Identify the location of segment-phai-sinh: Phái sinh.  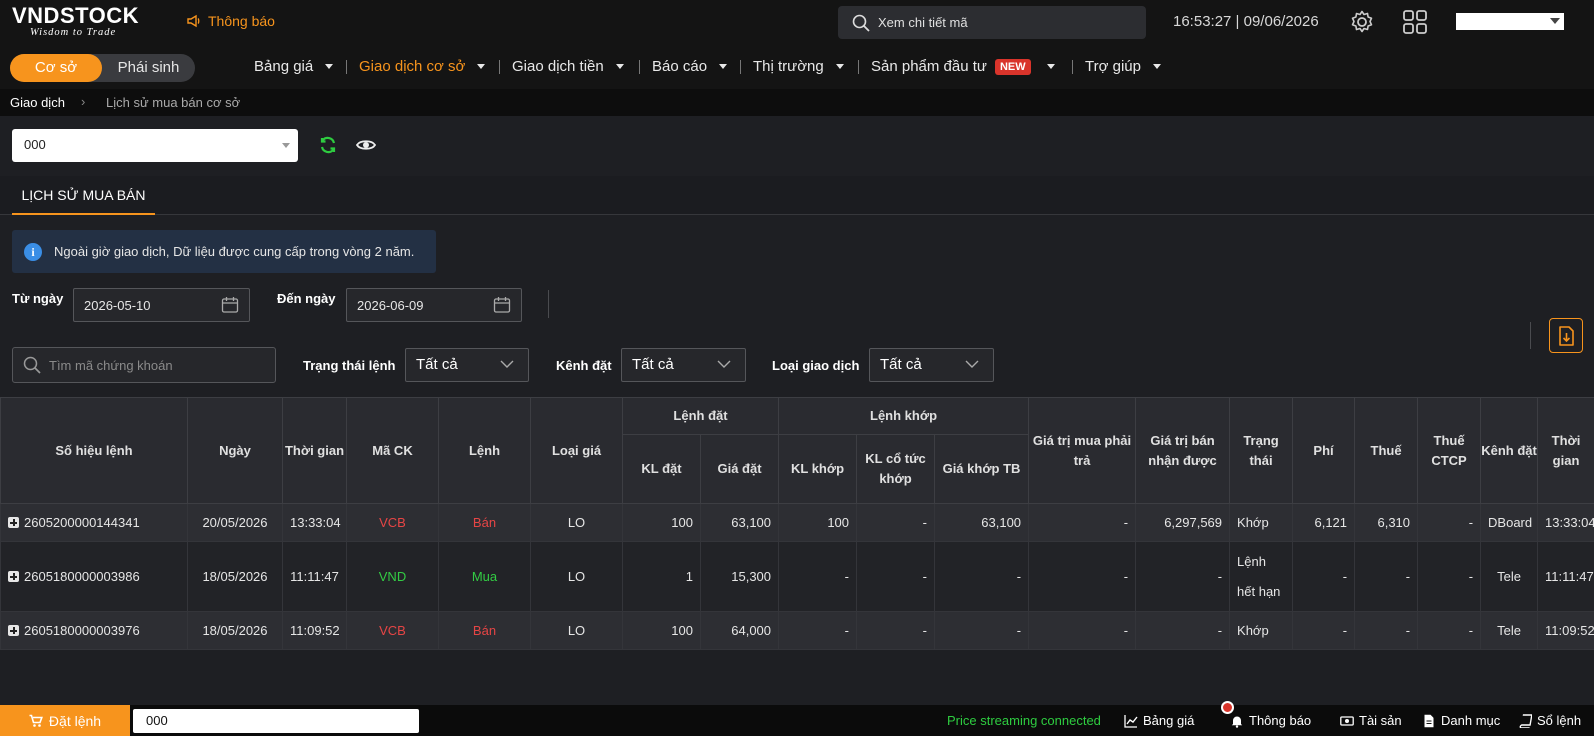
(148, 68).